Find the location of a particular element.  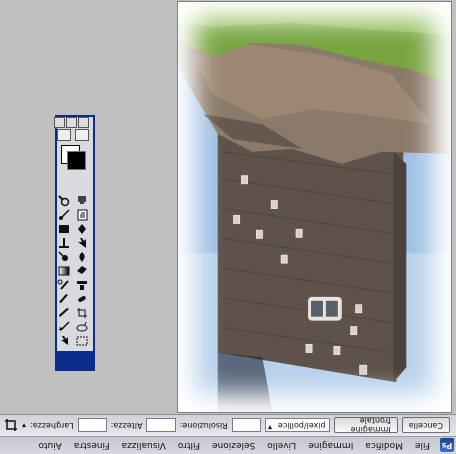

brush-icon is located at coordinates (64, 299).